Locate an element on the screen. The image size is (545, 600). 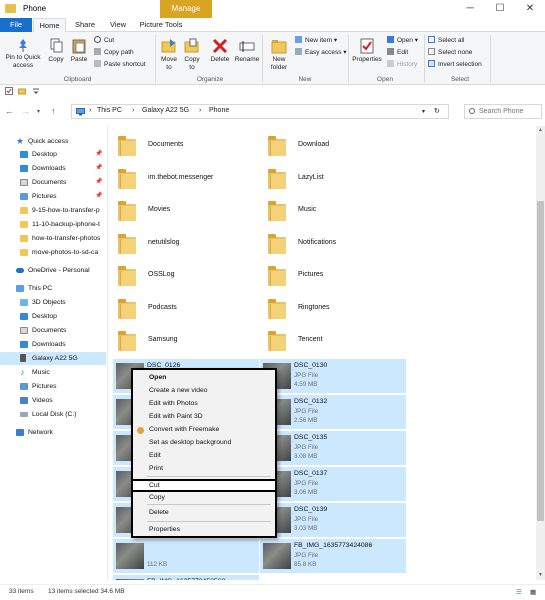
select-none-button: Select none is located at coordinates (450, 52).